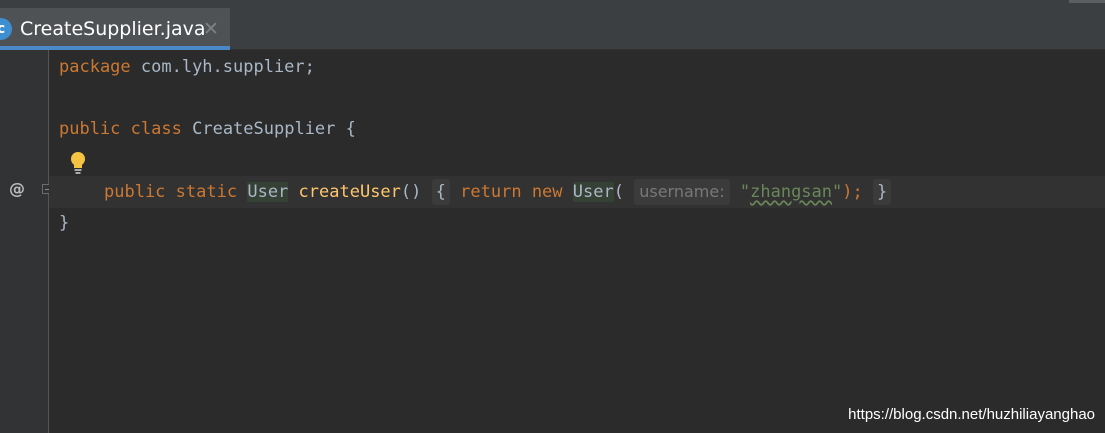  I want to click on open-brace: {, so click(350, 129).